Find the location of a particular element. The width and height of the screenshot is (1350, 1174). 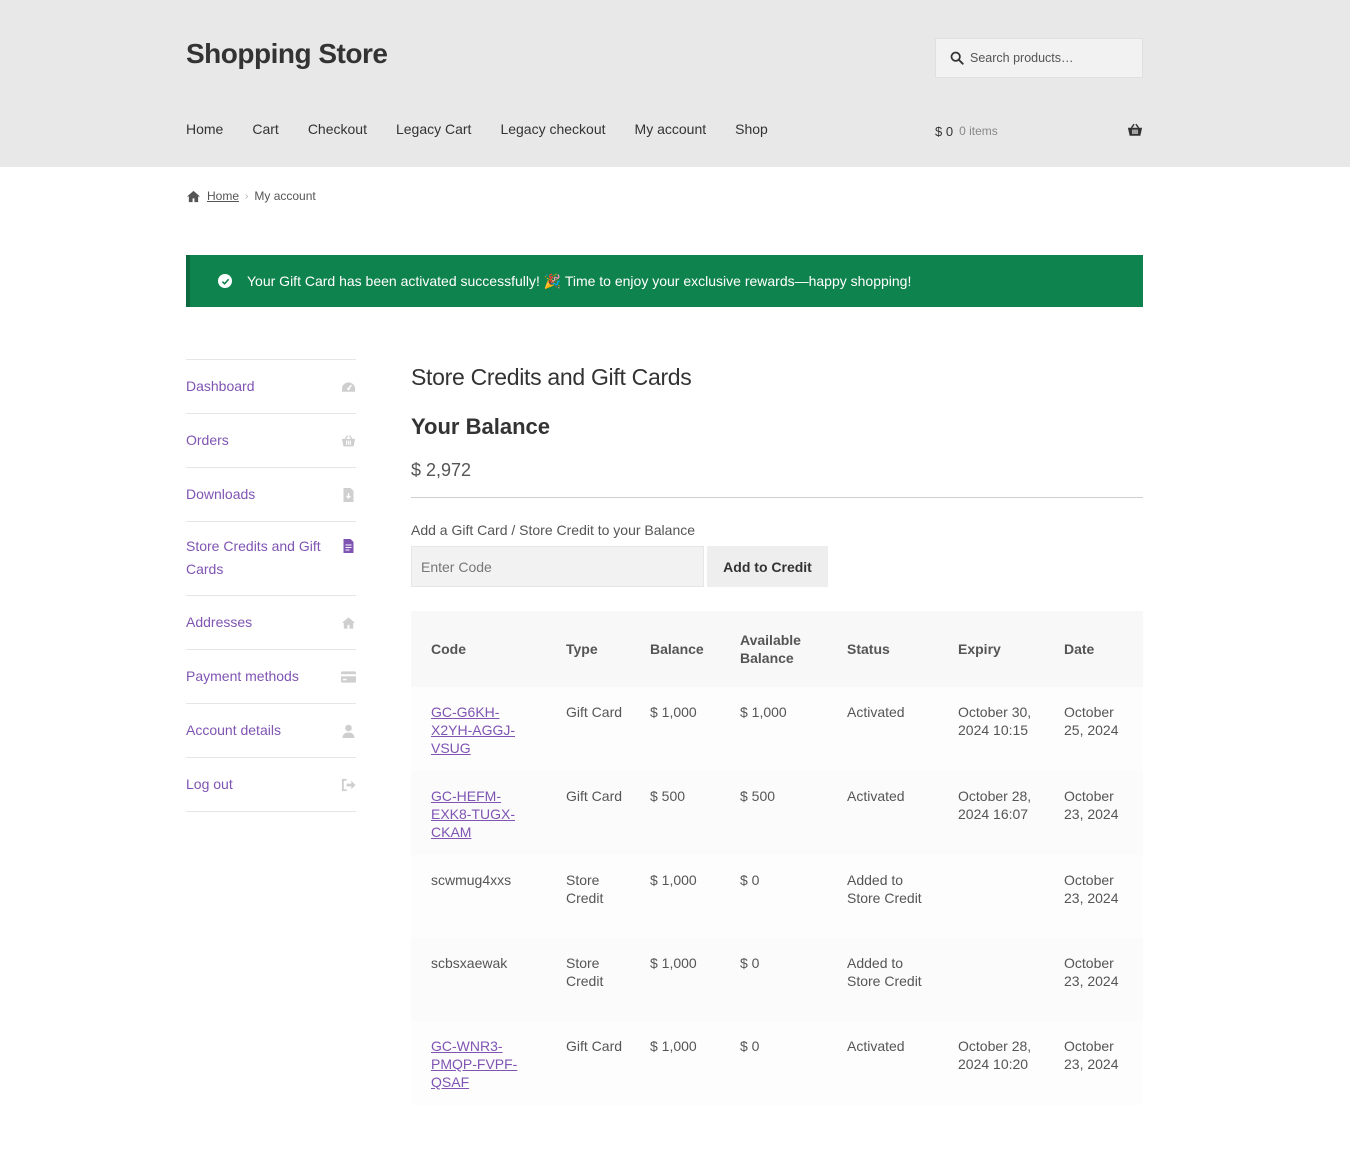

user-icon is located at coordinates (348, 731).